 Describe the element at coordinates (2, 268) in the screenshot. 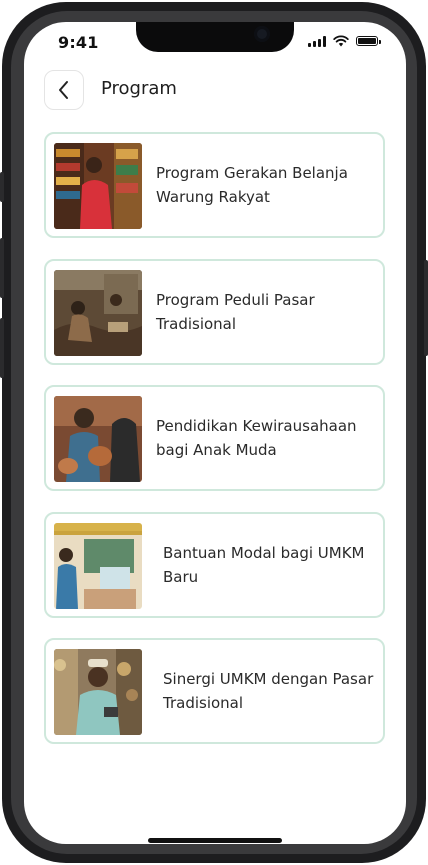

I see `volume-up-button` at that location.